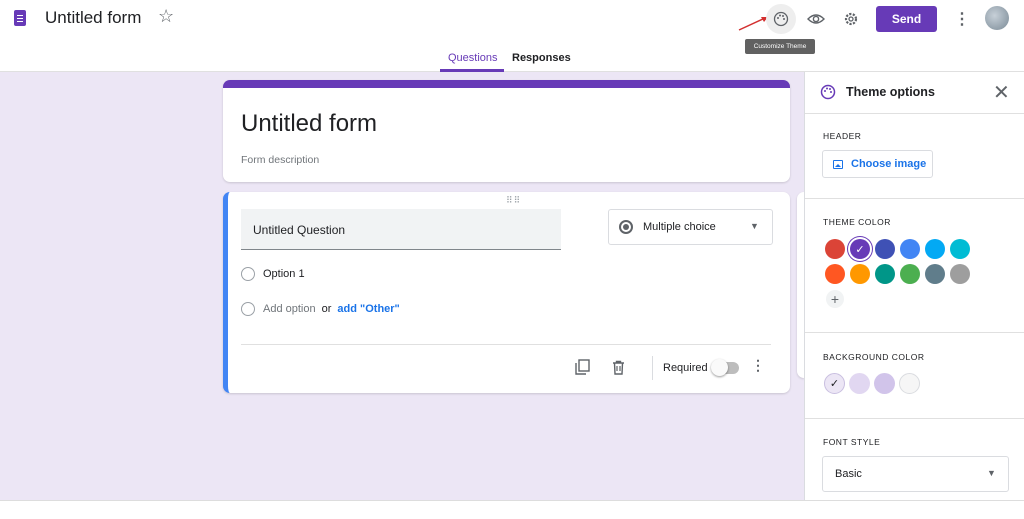 This screenshot has height=519, width=1024. Describe the element at coordinates (541, 61) in the screenshot. I see `tab-responses: Responses` at that location.